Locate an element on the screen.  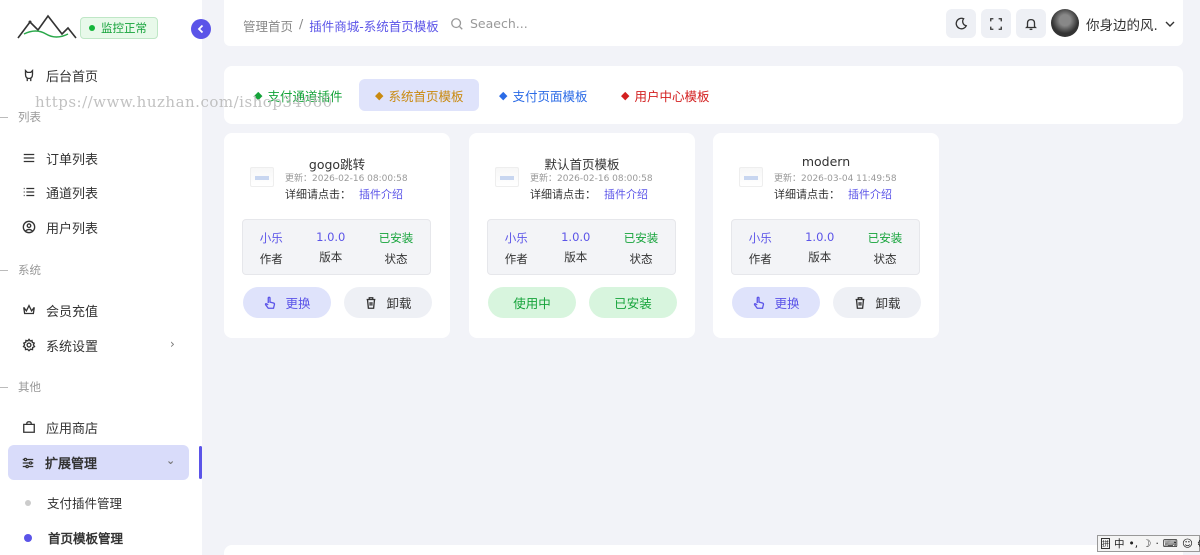
shopping-bag-icon is located at coordinates (29, 427).